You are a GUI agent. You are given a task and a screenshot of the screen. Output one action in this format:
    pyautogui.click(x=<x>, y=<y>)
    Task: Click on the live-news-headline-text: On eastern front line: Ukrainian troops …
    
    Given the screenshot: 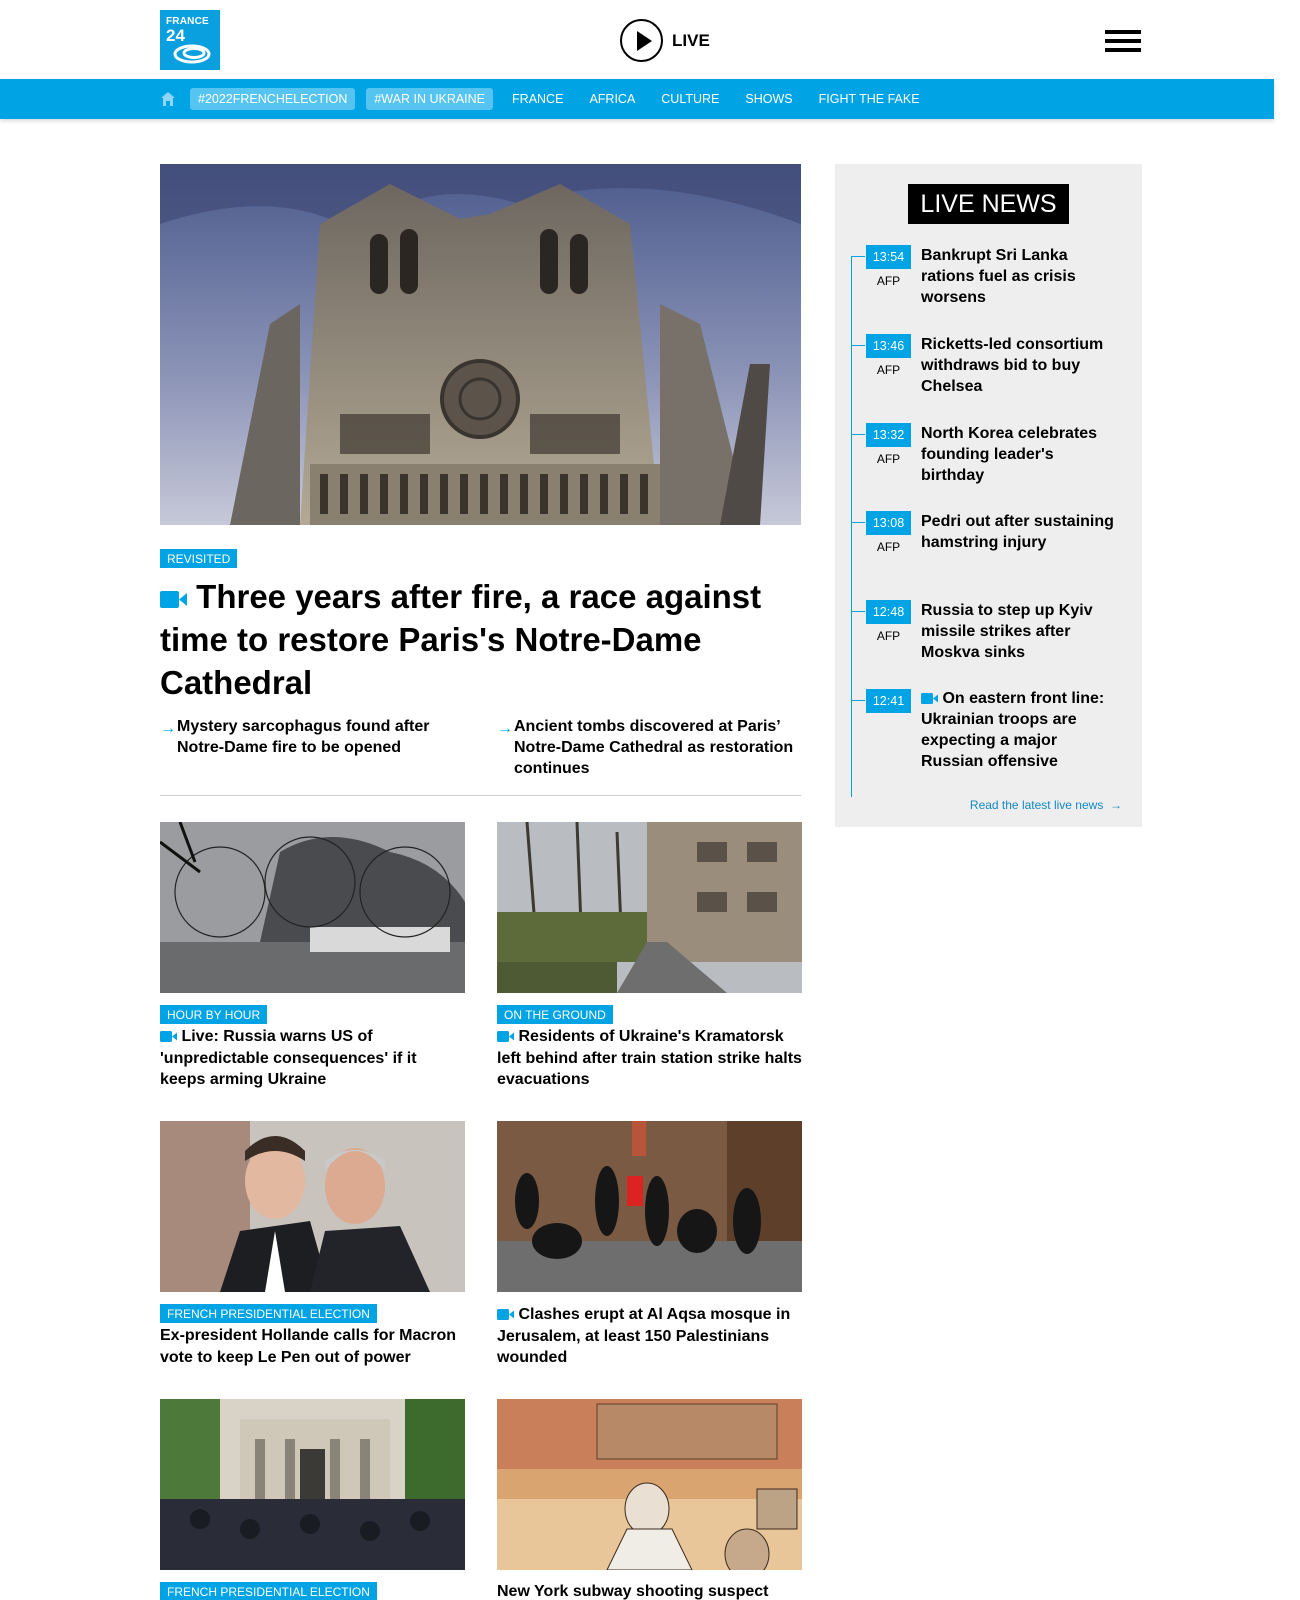 What is the action you would take?
    pyautogui.click(x=1013, y=730)
    